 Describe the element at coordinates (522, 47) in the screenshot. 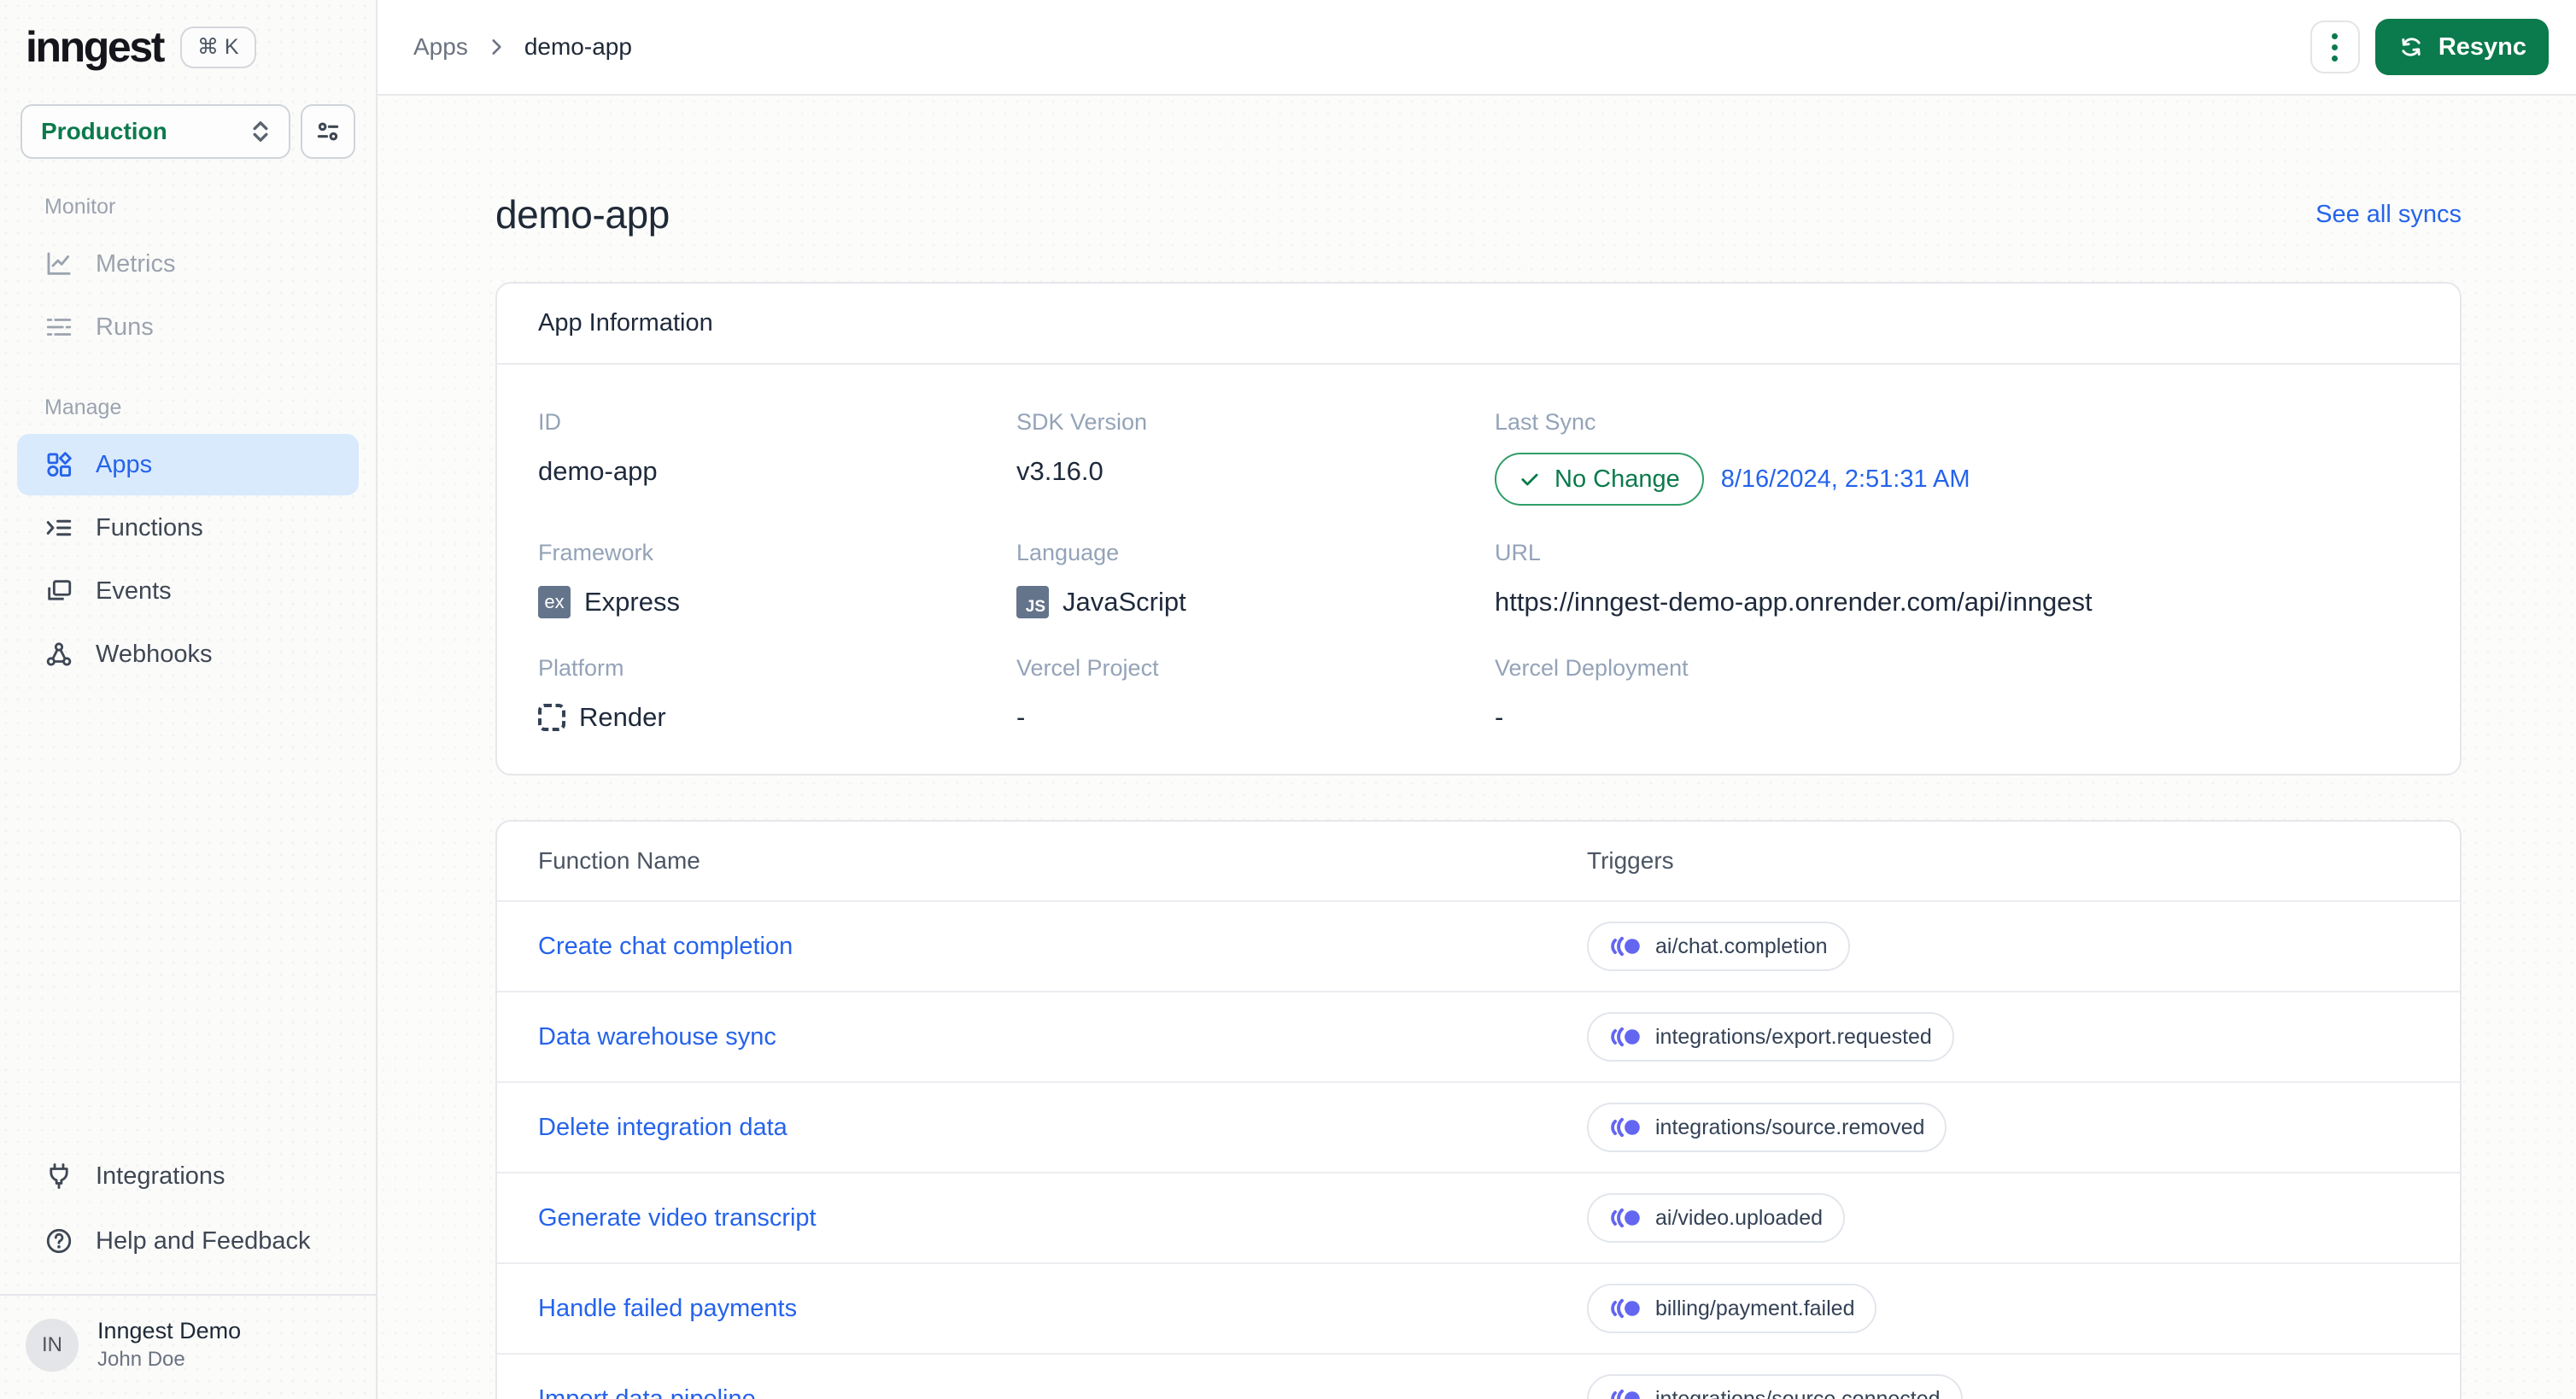

I see `breadcrumb: Apps demo-app` at that location.